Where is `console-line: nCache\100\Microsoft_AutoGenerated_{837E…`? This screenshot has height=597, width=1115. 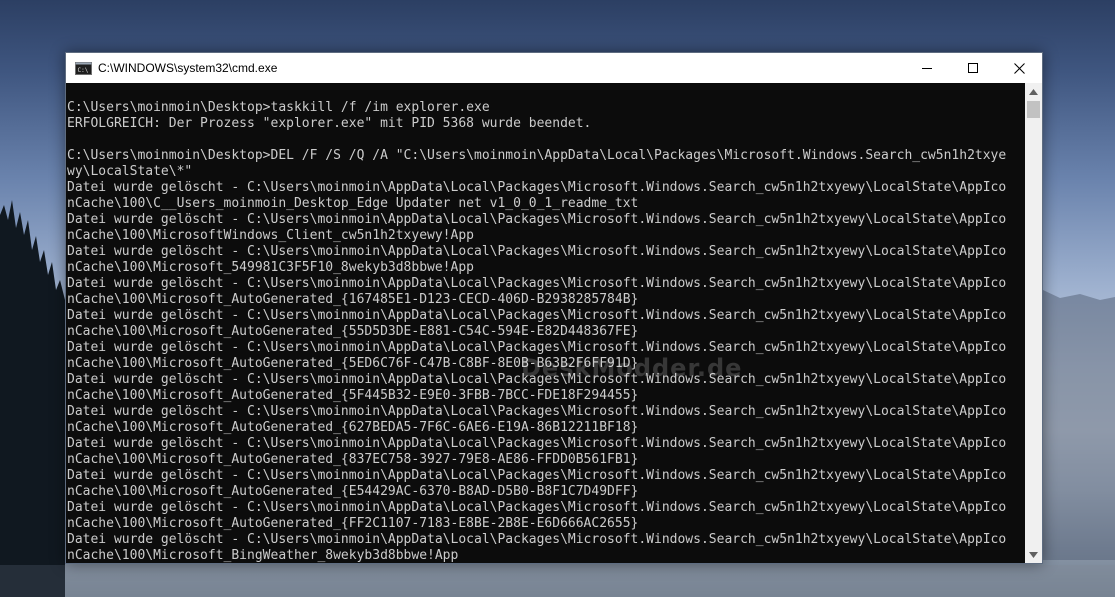
console-line: nCache\100\Microsoft_AutoGenerated_{837E… is located at coordinates (353, 459).